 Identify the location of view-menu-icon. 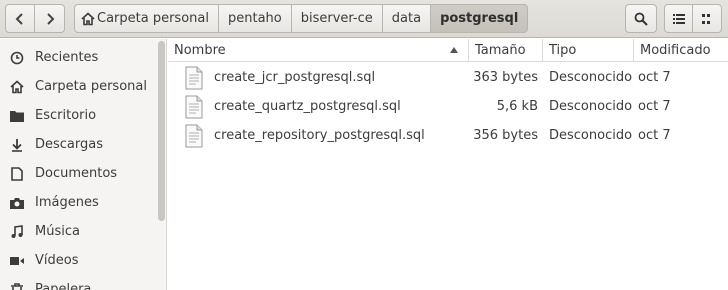
(706, 18).